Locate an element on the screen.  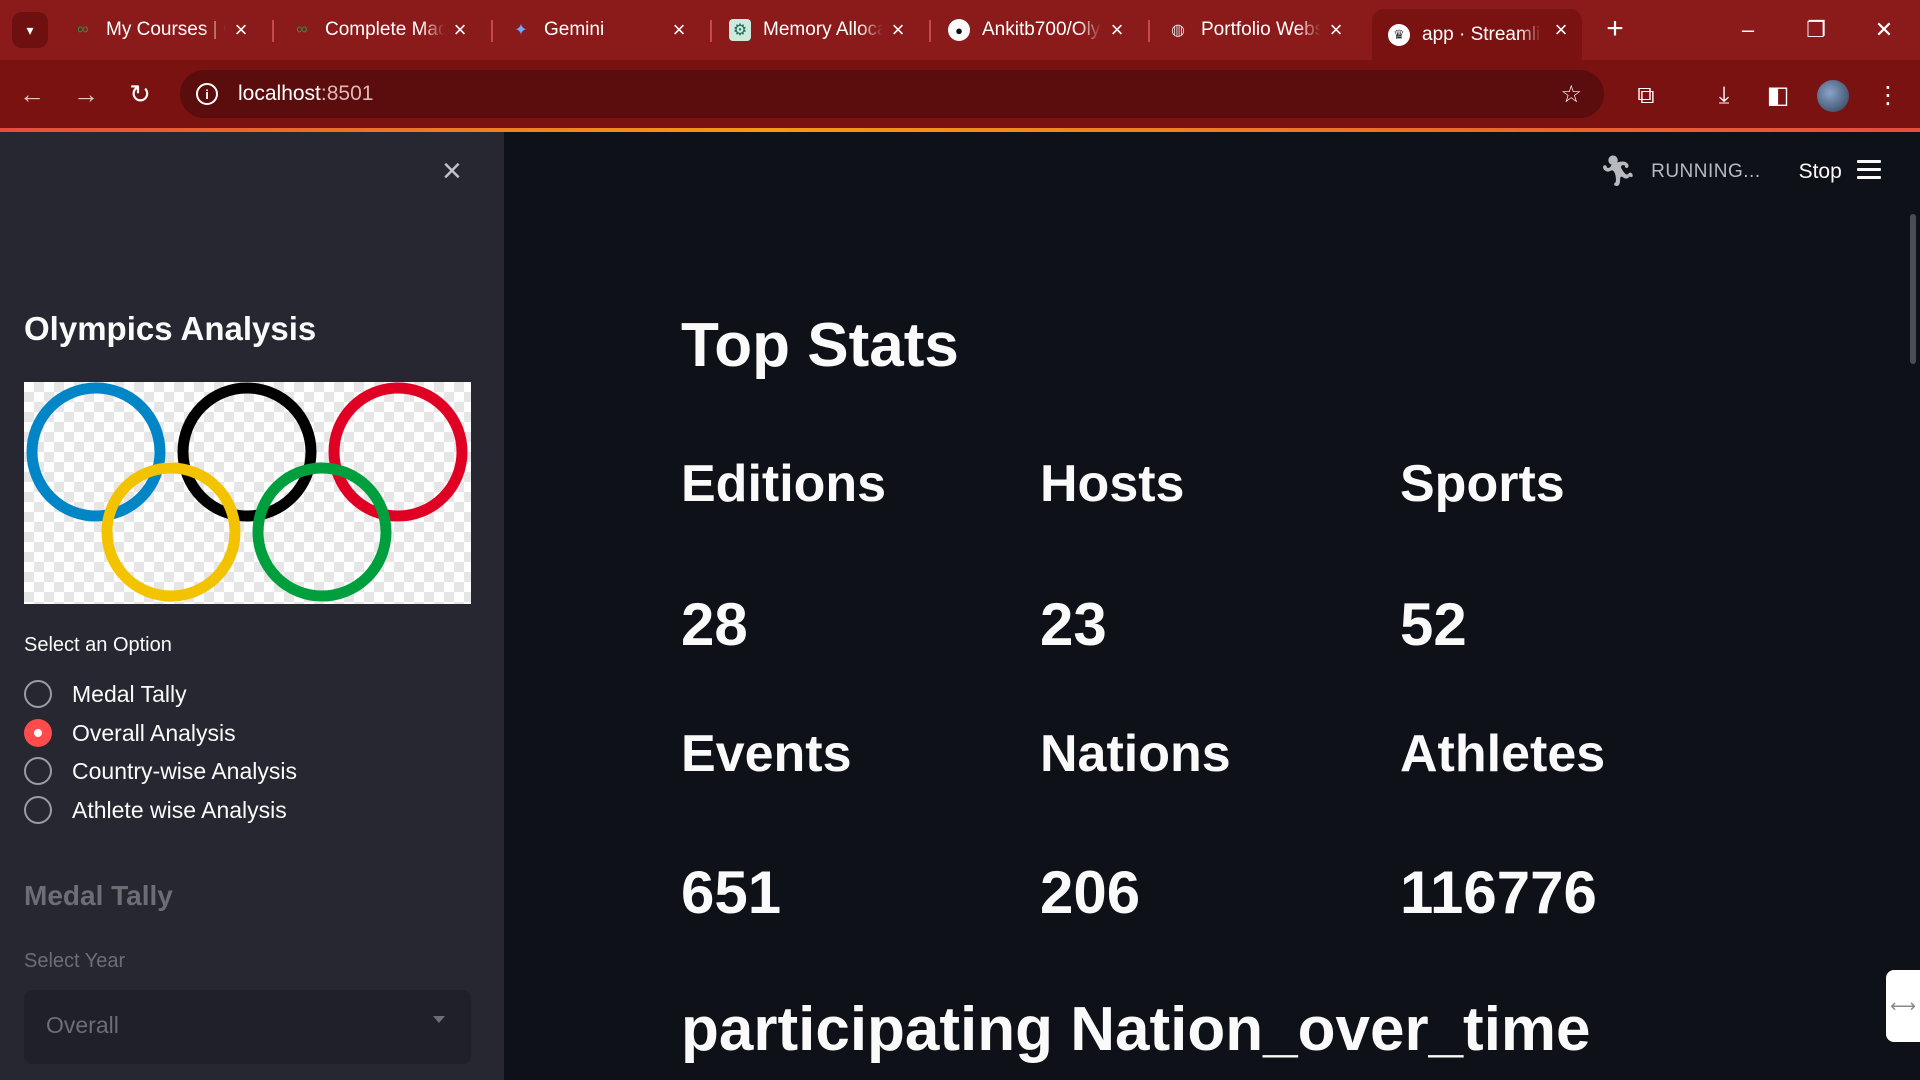
address-bar: i localhost:8501 ☆ is located at coordinates (892, 94).